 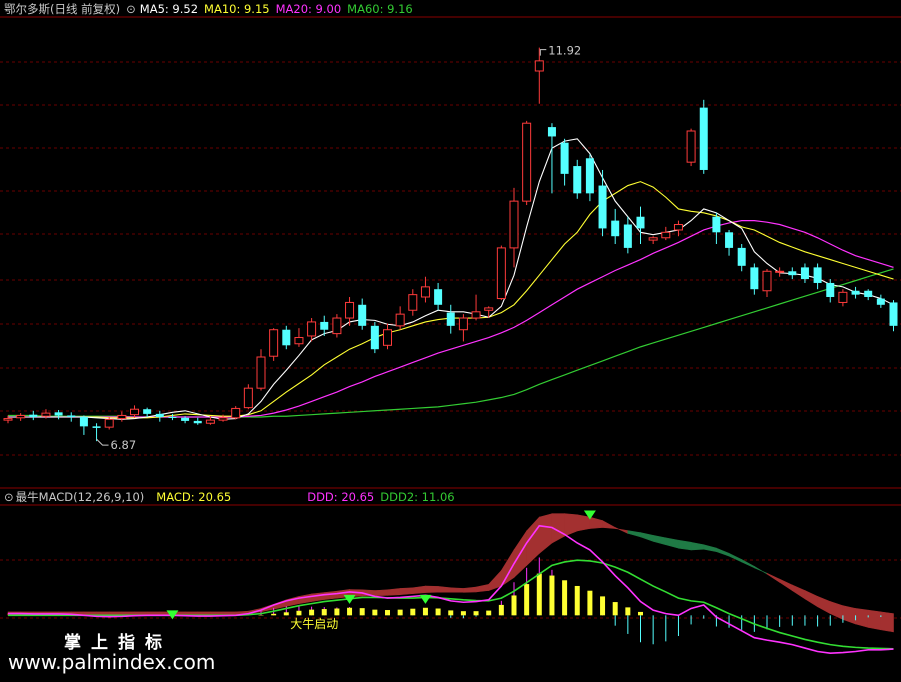 I want to click on ma10-label: MA10: 9.15, so click(x=237, y=9).